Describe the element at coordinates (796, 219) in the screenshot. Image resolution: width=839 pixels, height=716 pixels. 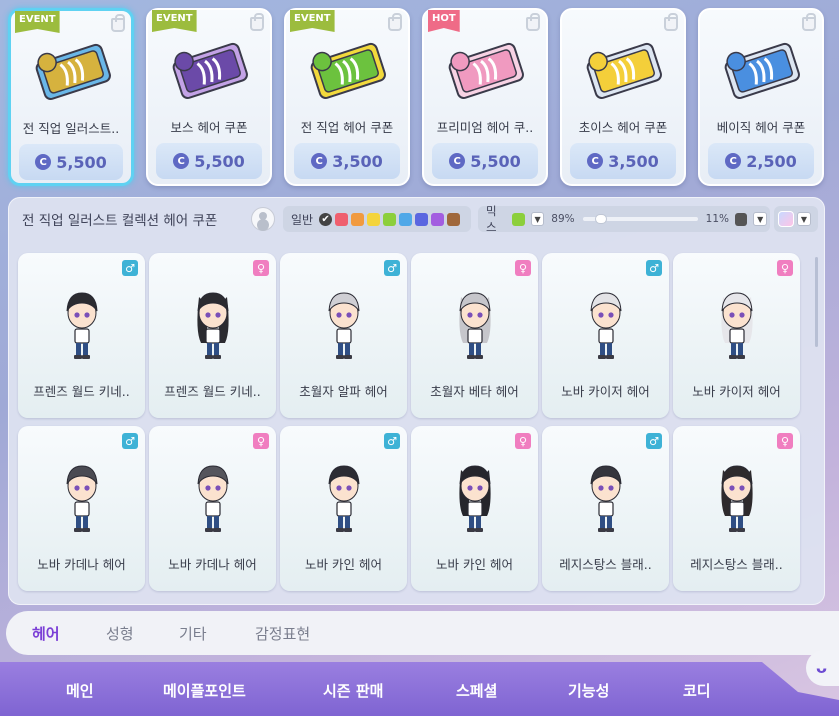
I see `misc-filter: ▼` at that location.